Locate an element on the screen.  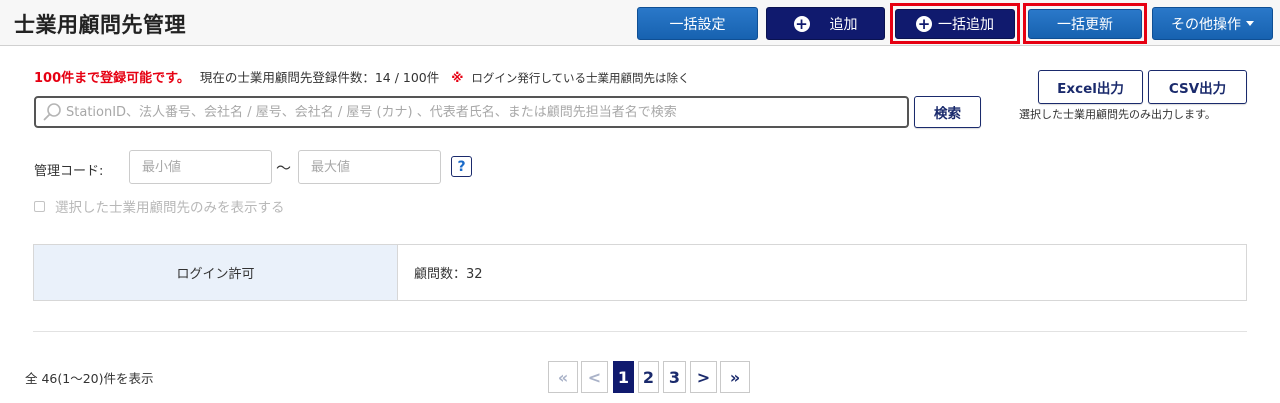
add-label: 追加 is located at coordinates (843, 24).